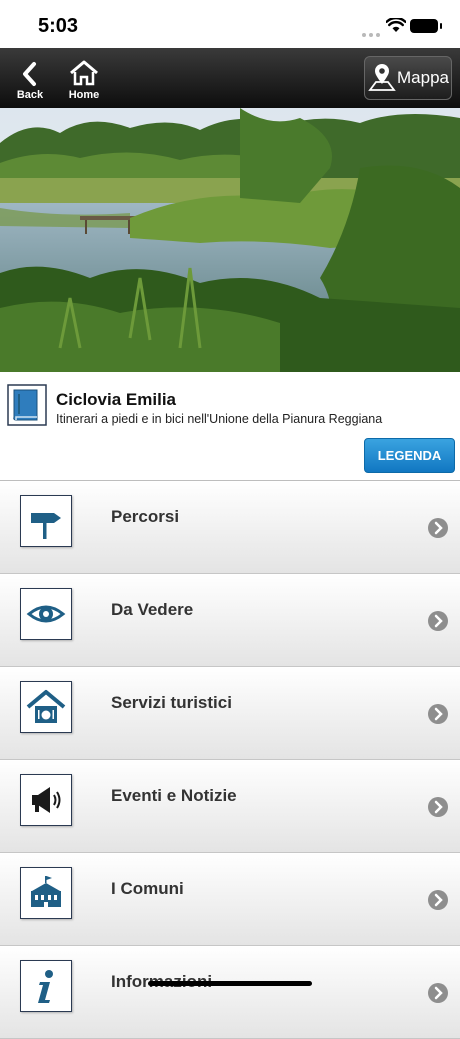 The image size is (460, 1039). Describe the element at coordinates (46, 893) in the screenshot. I see `town-hall-icon` at that location.